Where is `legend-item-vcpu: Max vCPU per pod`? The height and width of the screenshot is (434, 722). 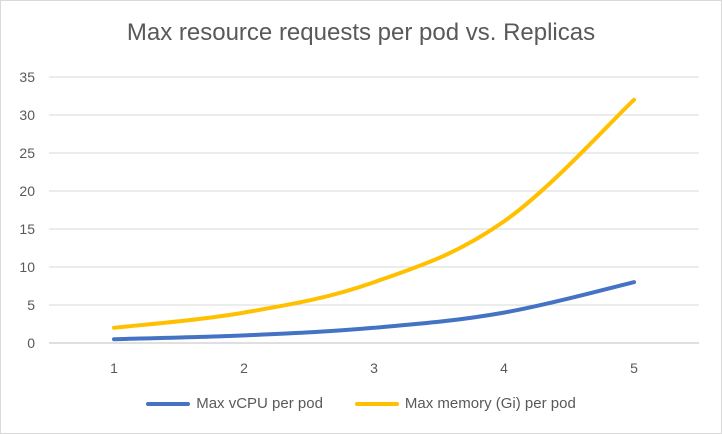
legend-item-vcpu: Max vCPU per pod is located at coordinates (234, 403).